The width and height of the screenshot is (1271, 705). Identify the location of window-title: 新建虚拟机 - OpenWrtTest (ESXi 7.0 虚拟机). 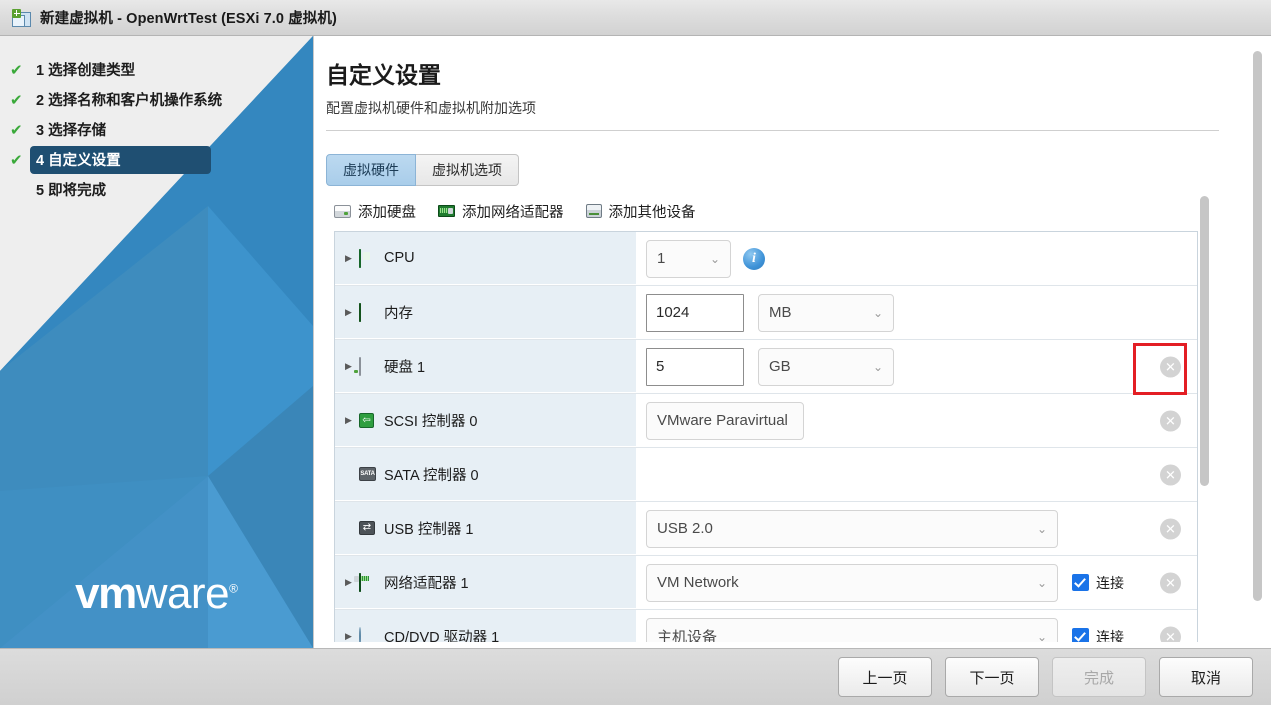
(188, 19).